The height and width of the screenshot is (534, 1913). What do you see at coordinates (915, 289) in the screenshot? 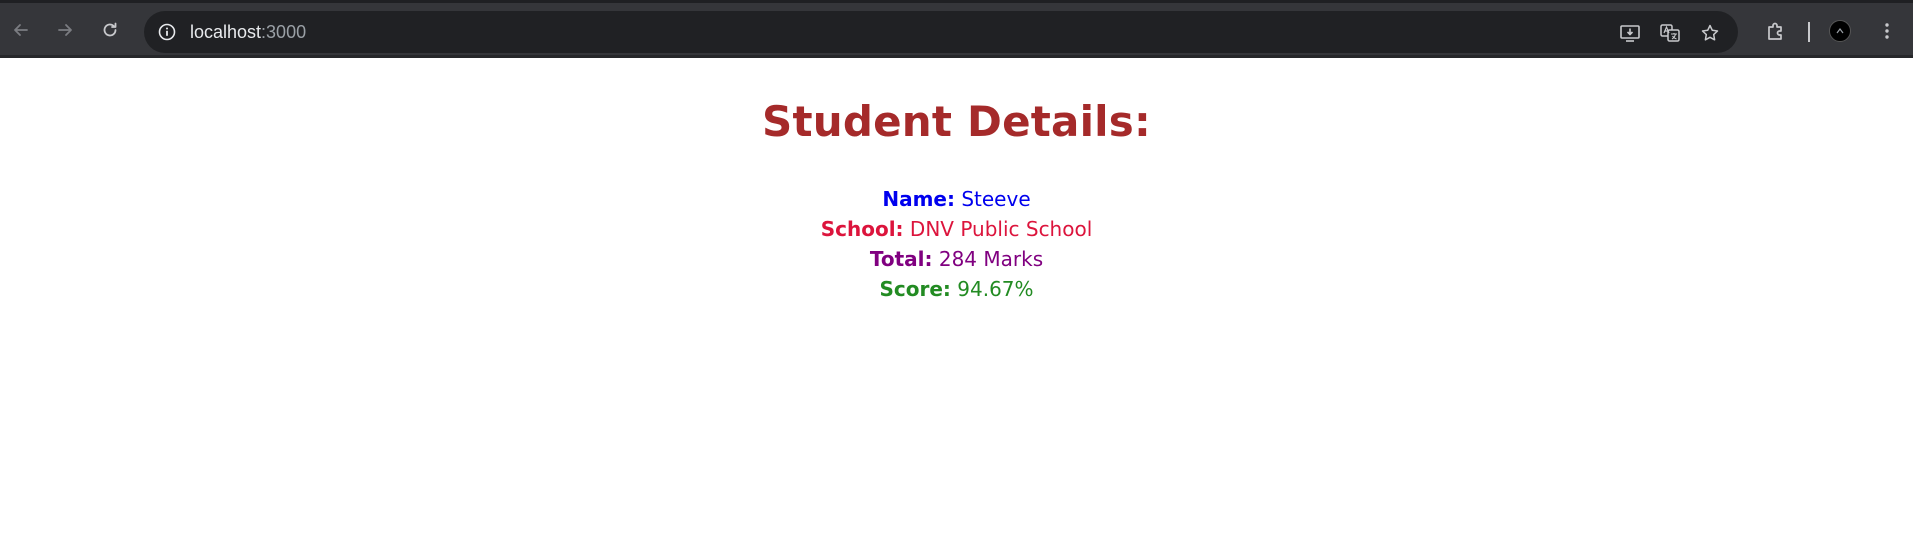
I see `score-label: Score:` at bounding box center [915, 289].